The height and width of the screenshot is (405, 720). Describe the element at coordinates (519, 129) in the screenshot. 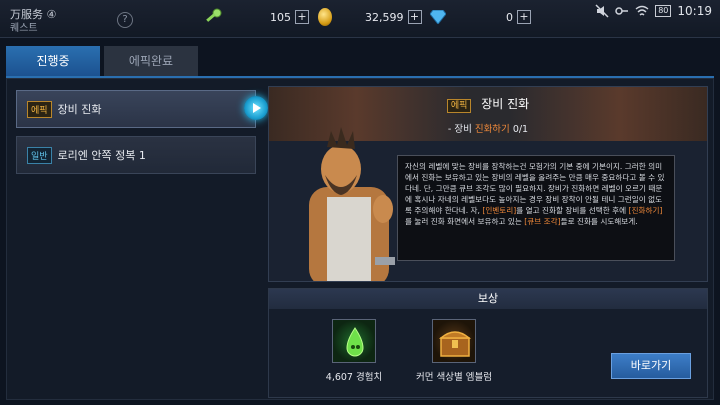

I see `objective-progress: 0/1` at that location.